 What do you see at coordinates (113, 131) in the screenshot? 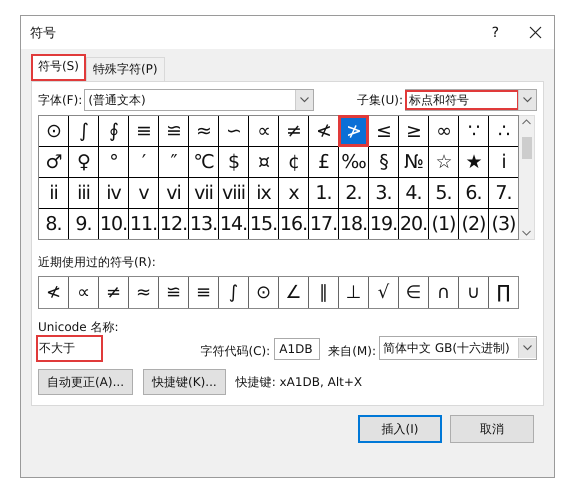
I see `symbol-cell: ∮` at bounding box center [113, 131].